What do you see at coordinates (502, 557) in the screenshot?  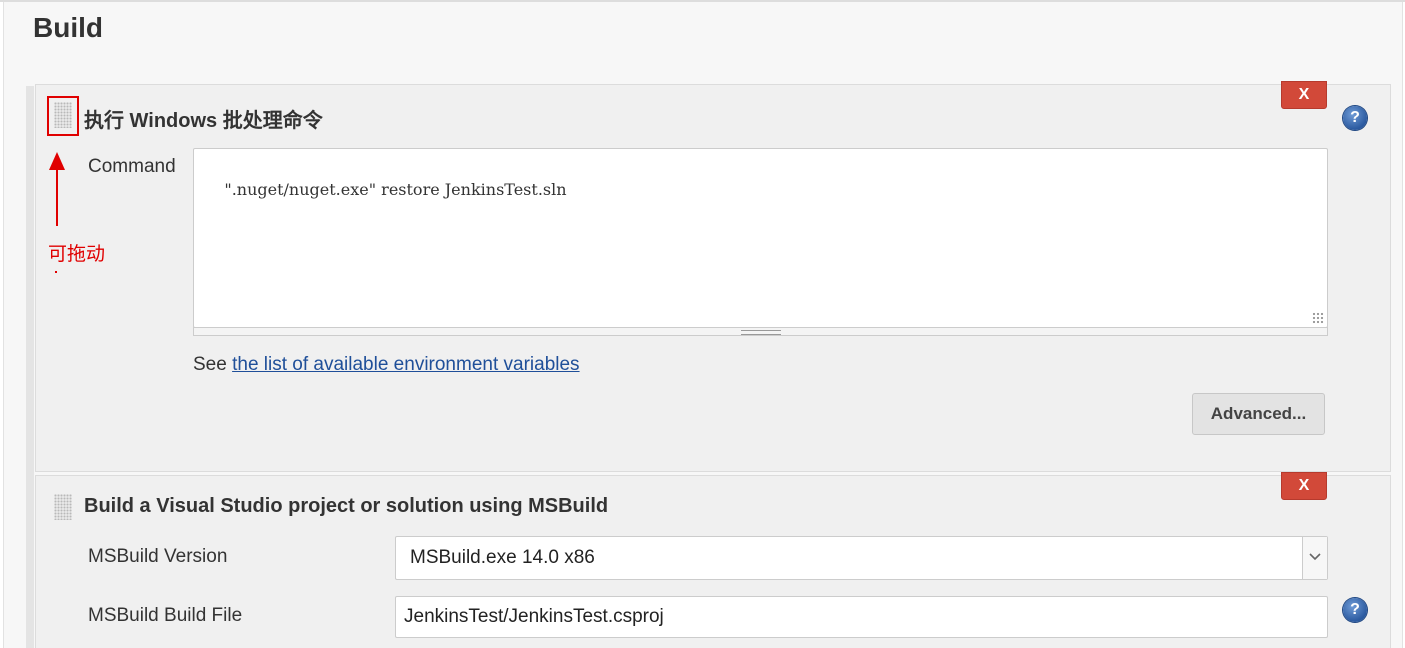 I see `msbuild-version-value: MSBuild.exe 14.0 x86` at bounding box center [502, 557].